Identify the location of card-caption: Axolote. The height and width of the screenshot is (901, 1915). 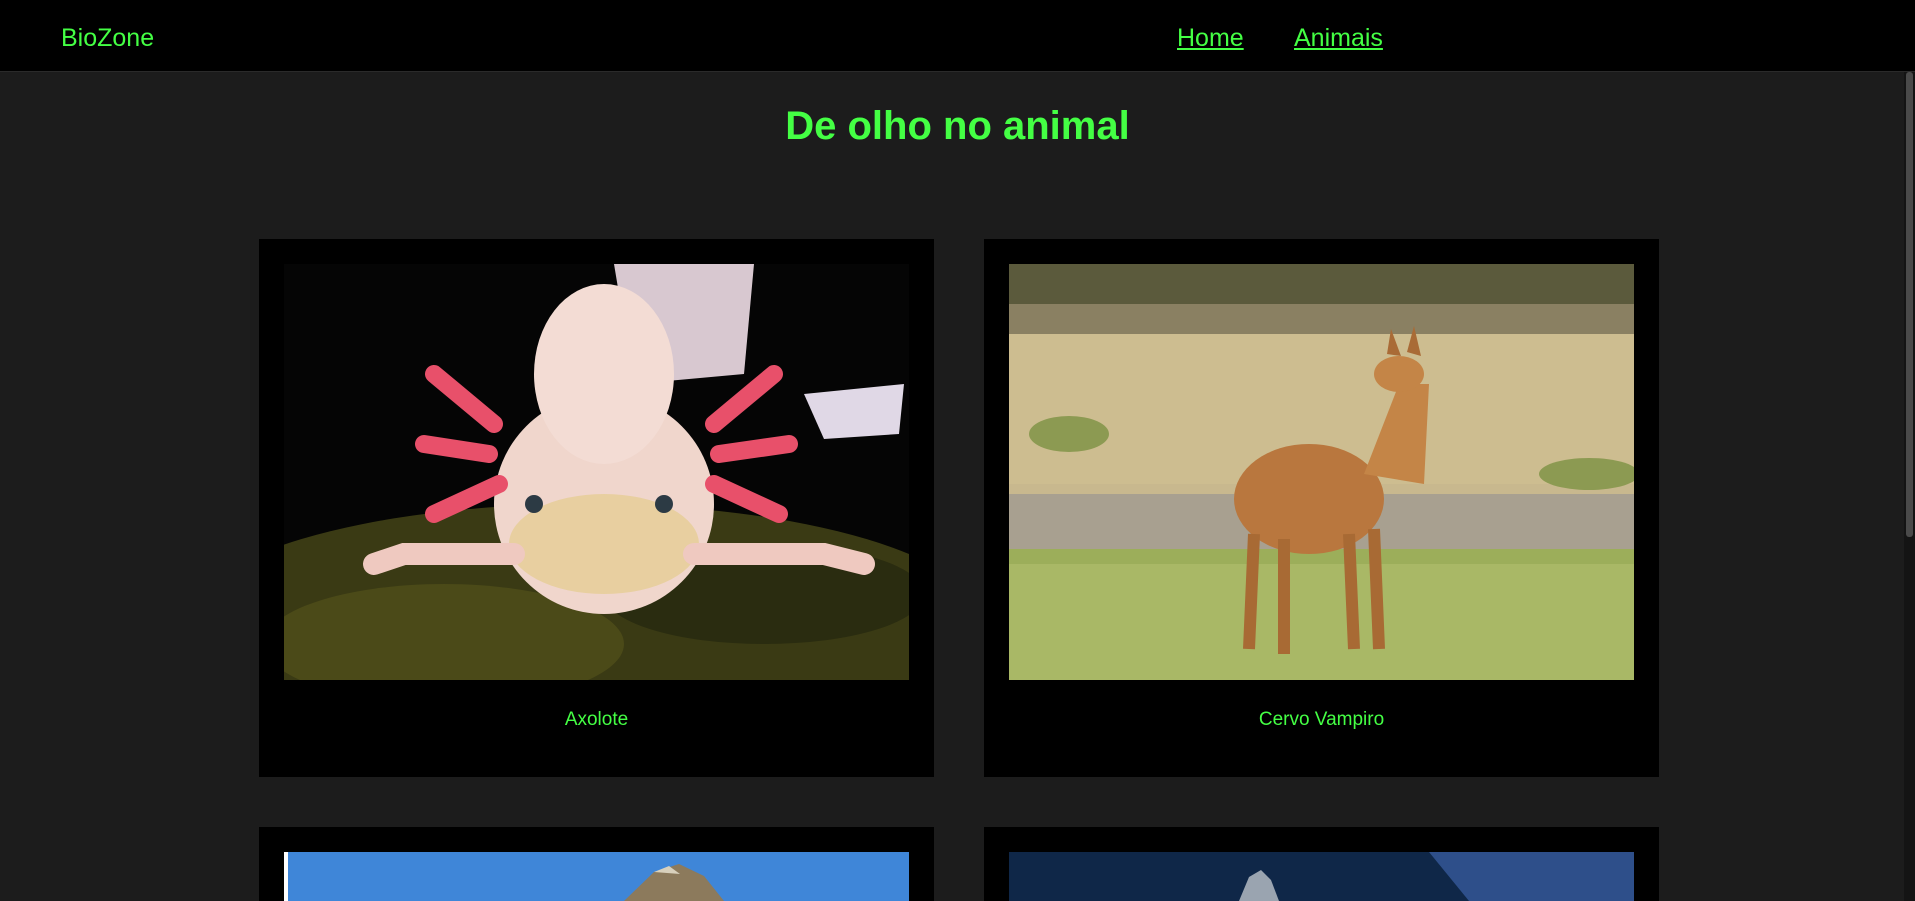
(596, 719).